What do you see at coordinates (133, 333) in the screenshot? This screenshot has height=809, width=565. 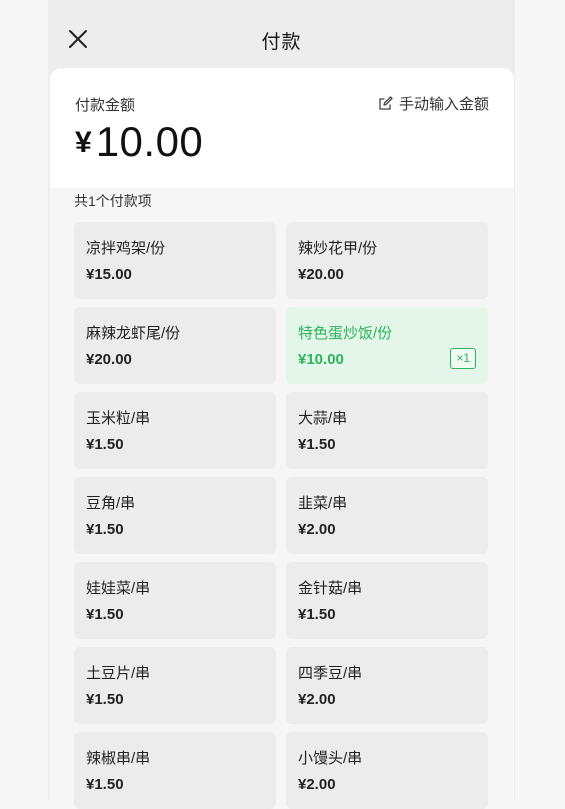 I see `item-name: 麻辣龙虾尾/份` at bounding box center [133, 333].